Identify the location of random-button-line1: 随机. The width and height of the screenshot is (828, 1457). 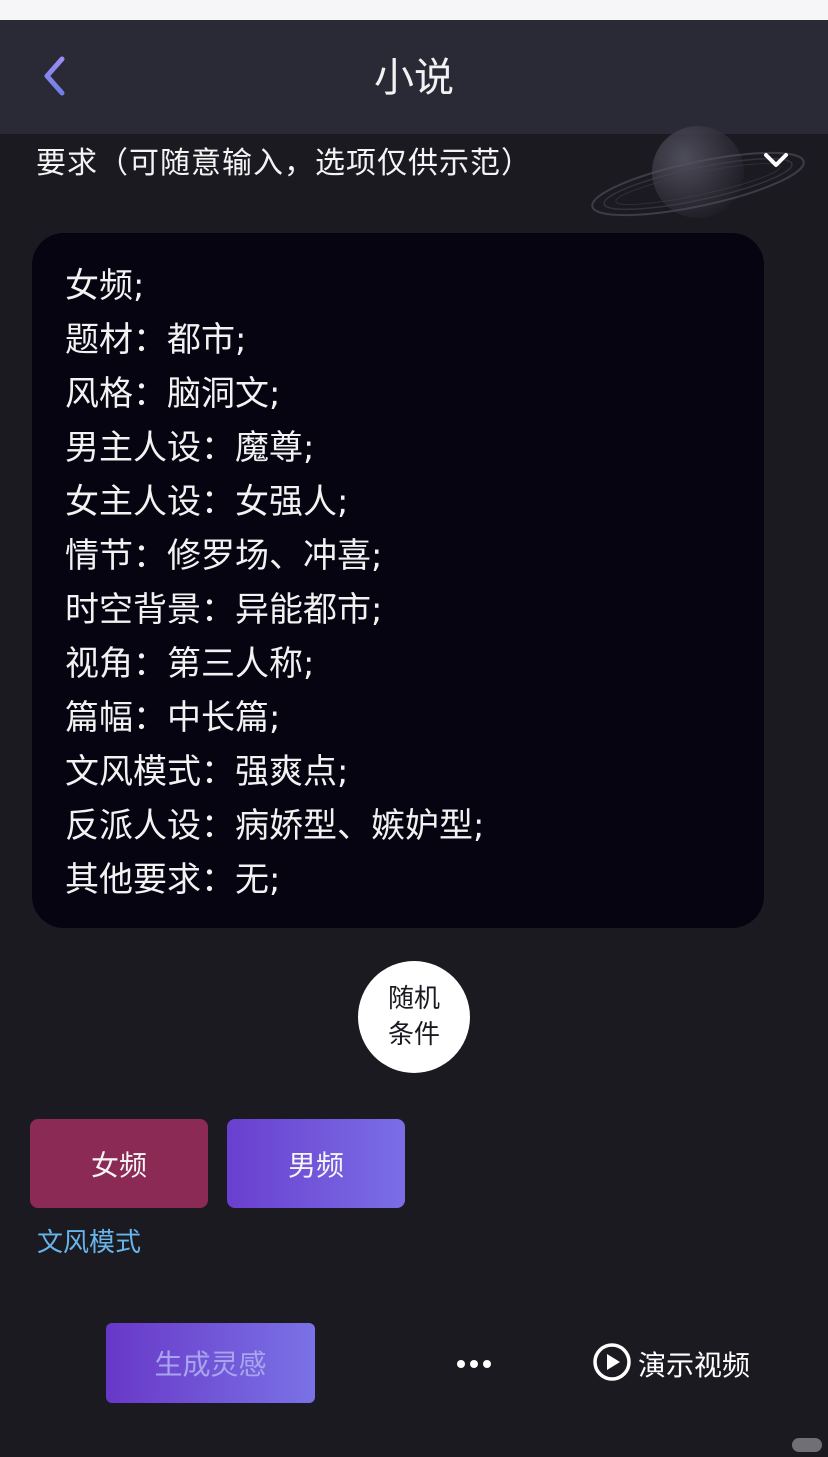
(413, 999).